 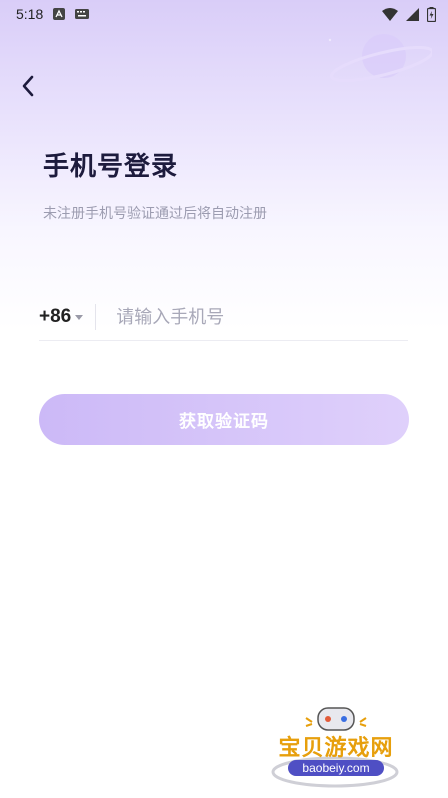 What do you see at coordinates (336, 768) in the screenshot?
I see `watermark-url: baobeiy.com` at bounding box center [336, 768].